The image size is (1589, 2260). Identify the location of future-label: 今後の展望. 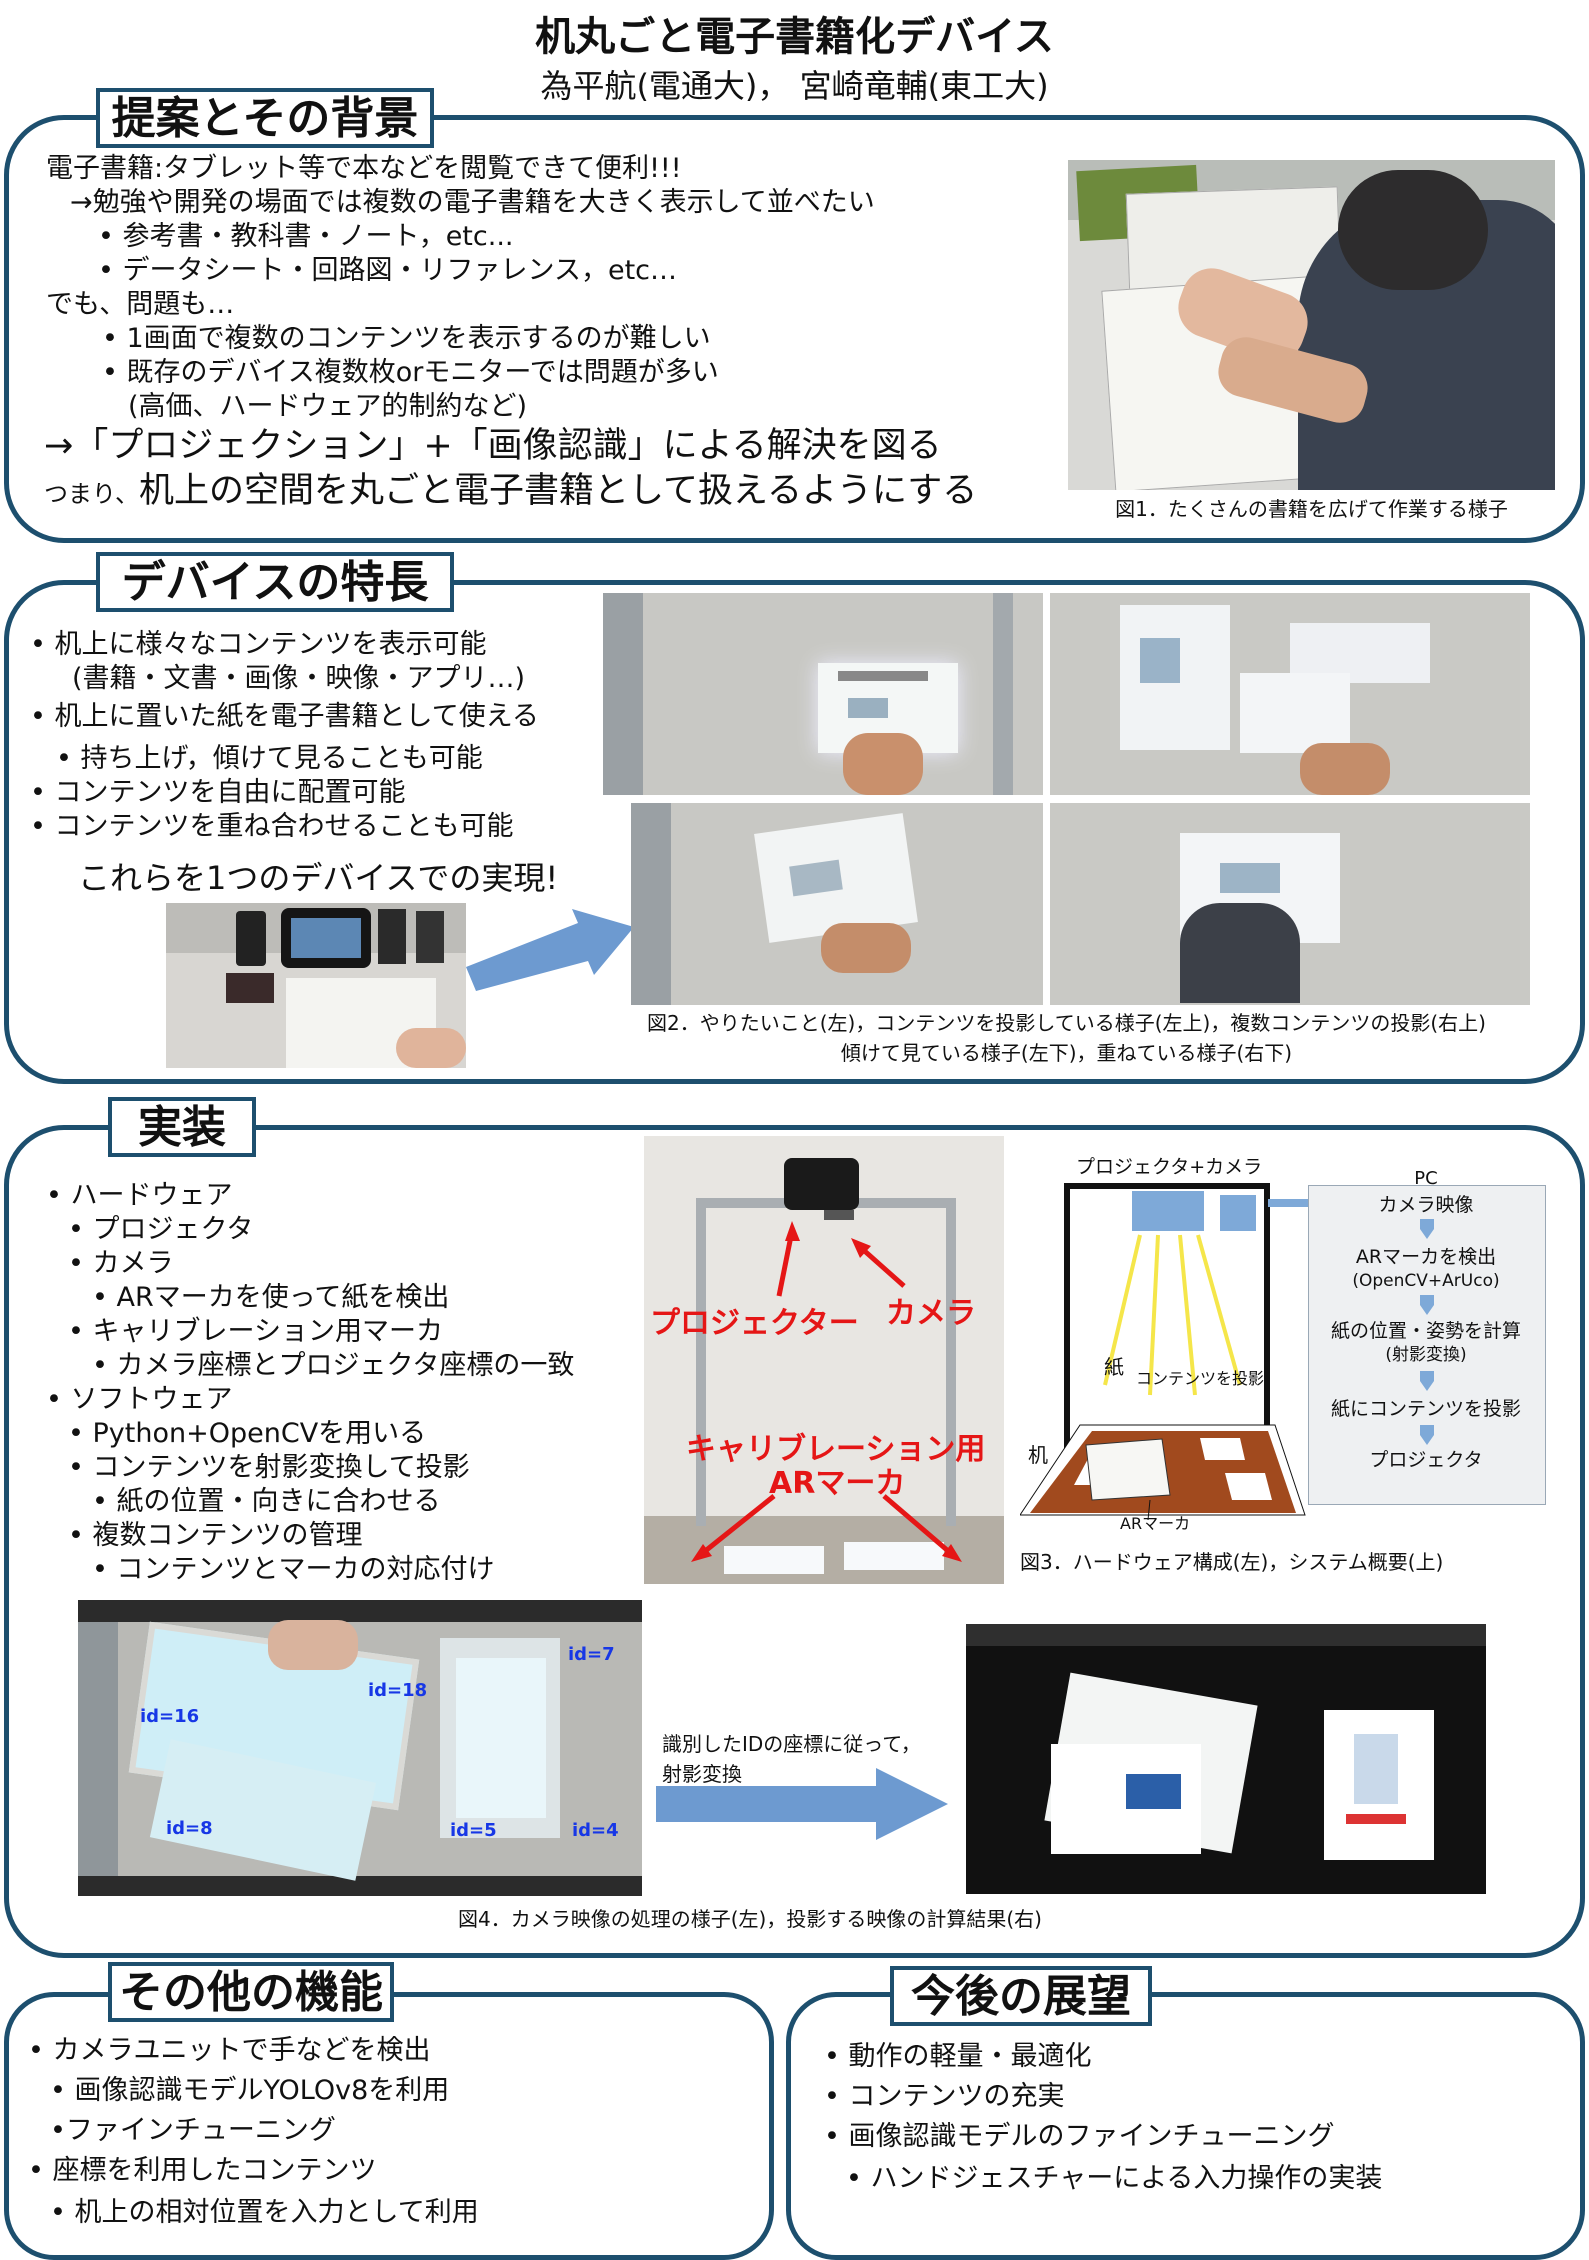
(1021, 1996).